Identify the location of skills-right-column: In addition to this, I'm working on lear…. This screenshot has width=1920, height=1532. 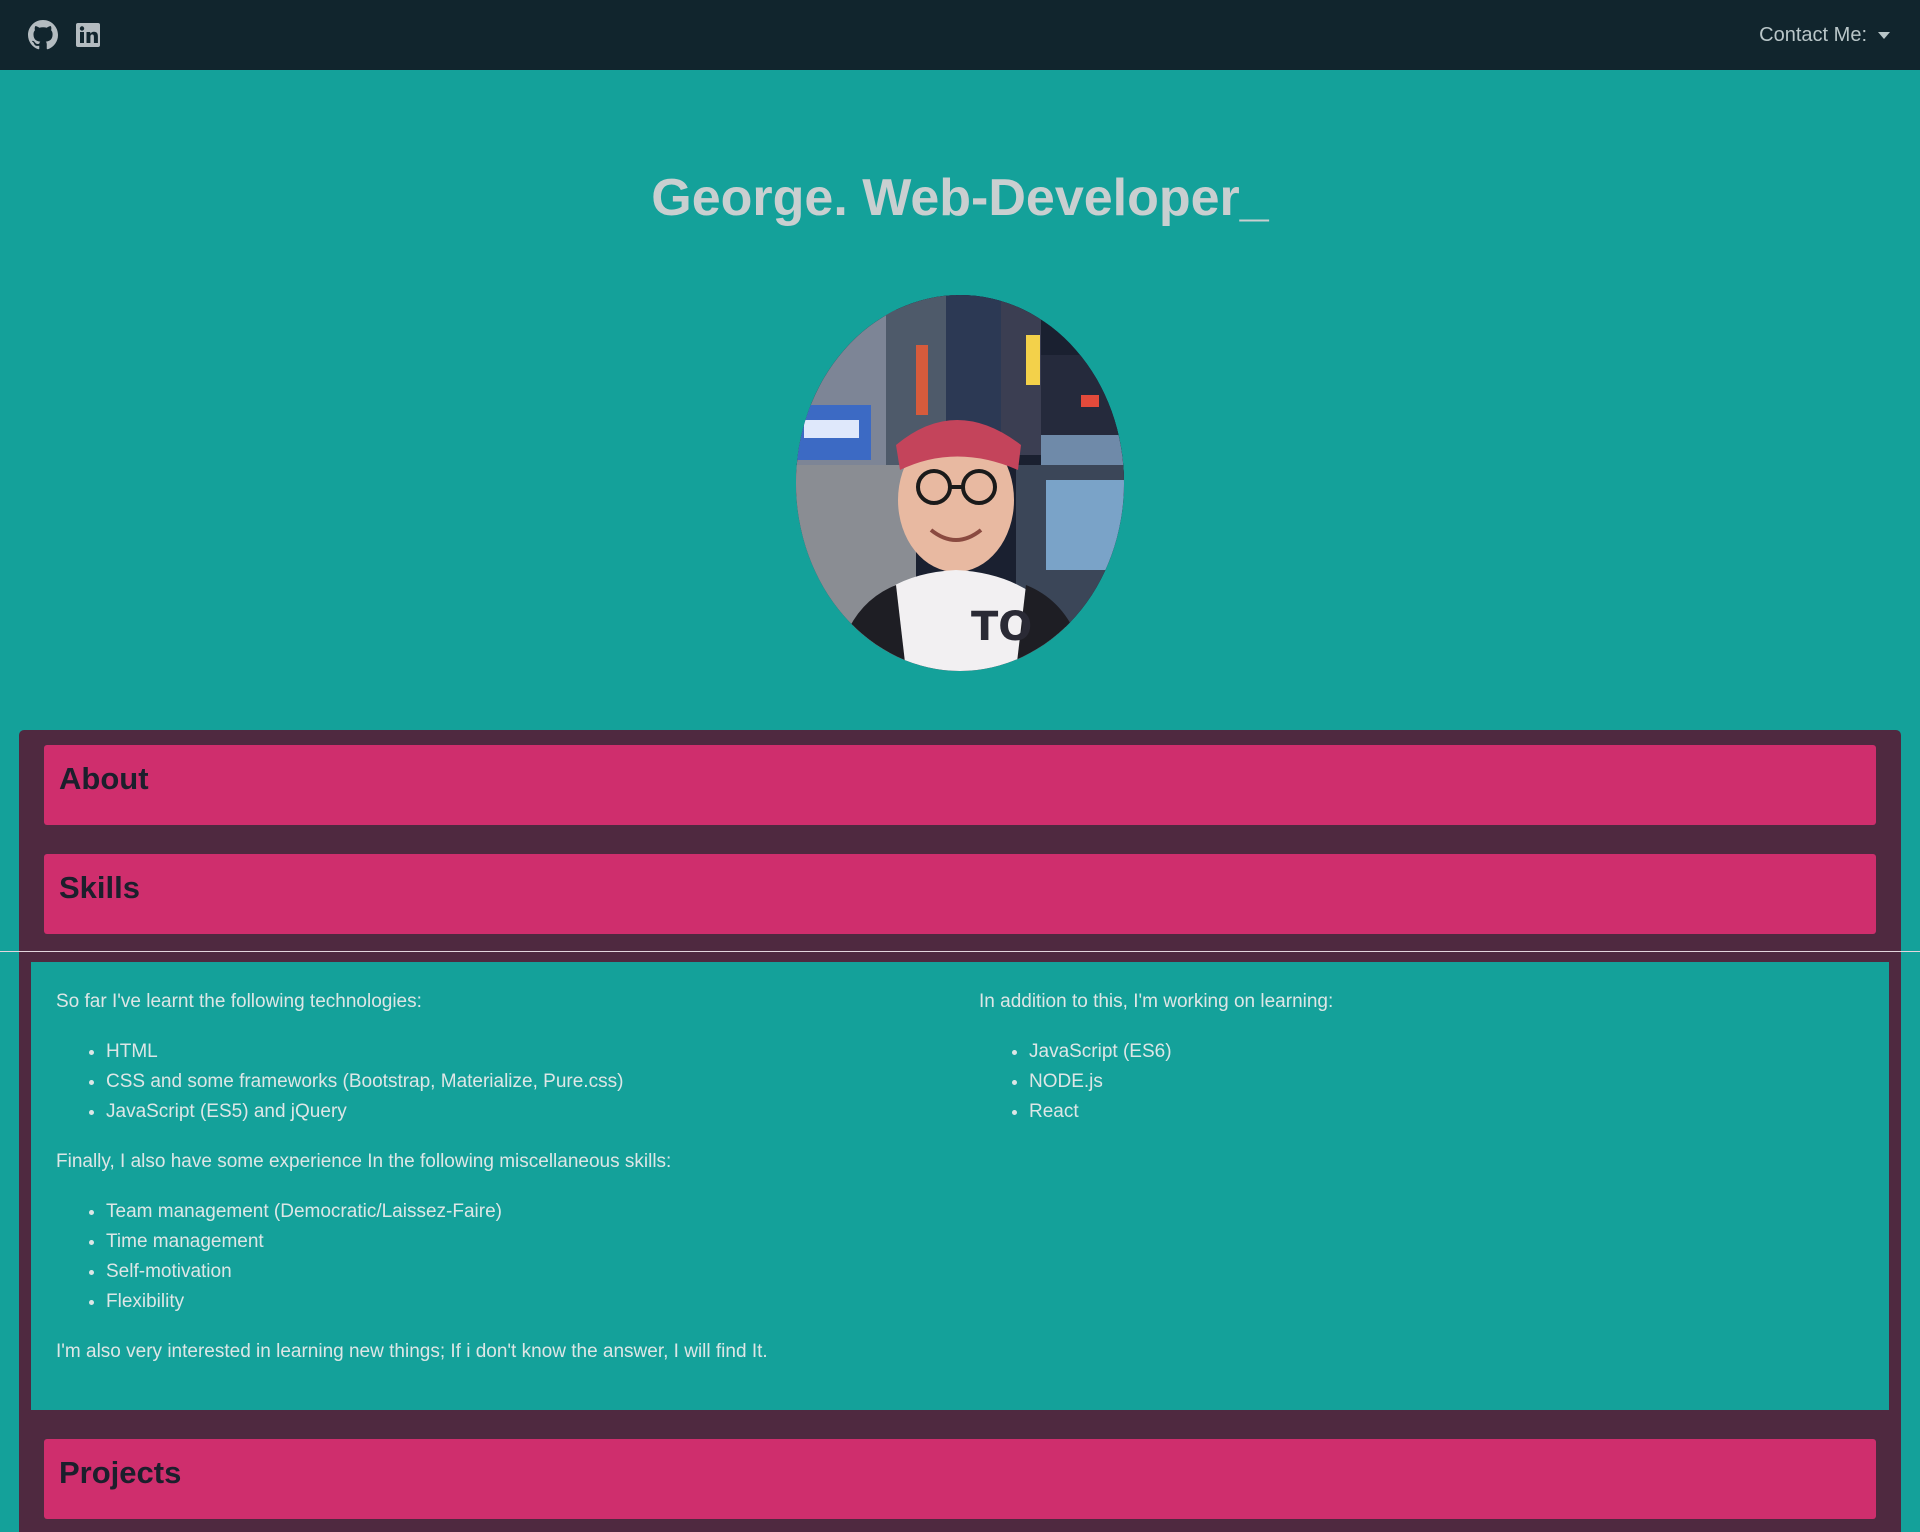
(1419, 1057).